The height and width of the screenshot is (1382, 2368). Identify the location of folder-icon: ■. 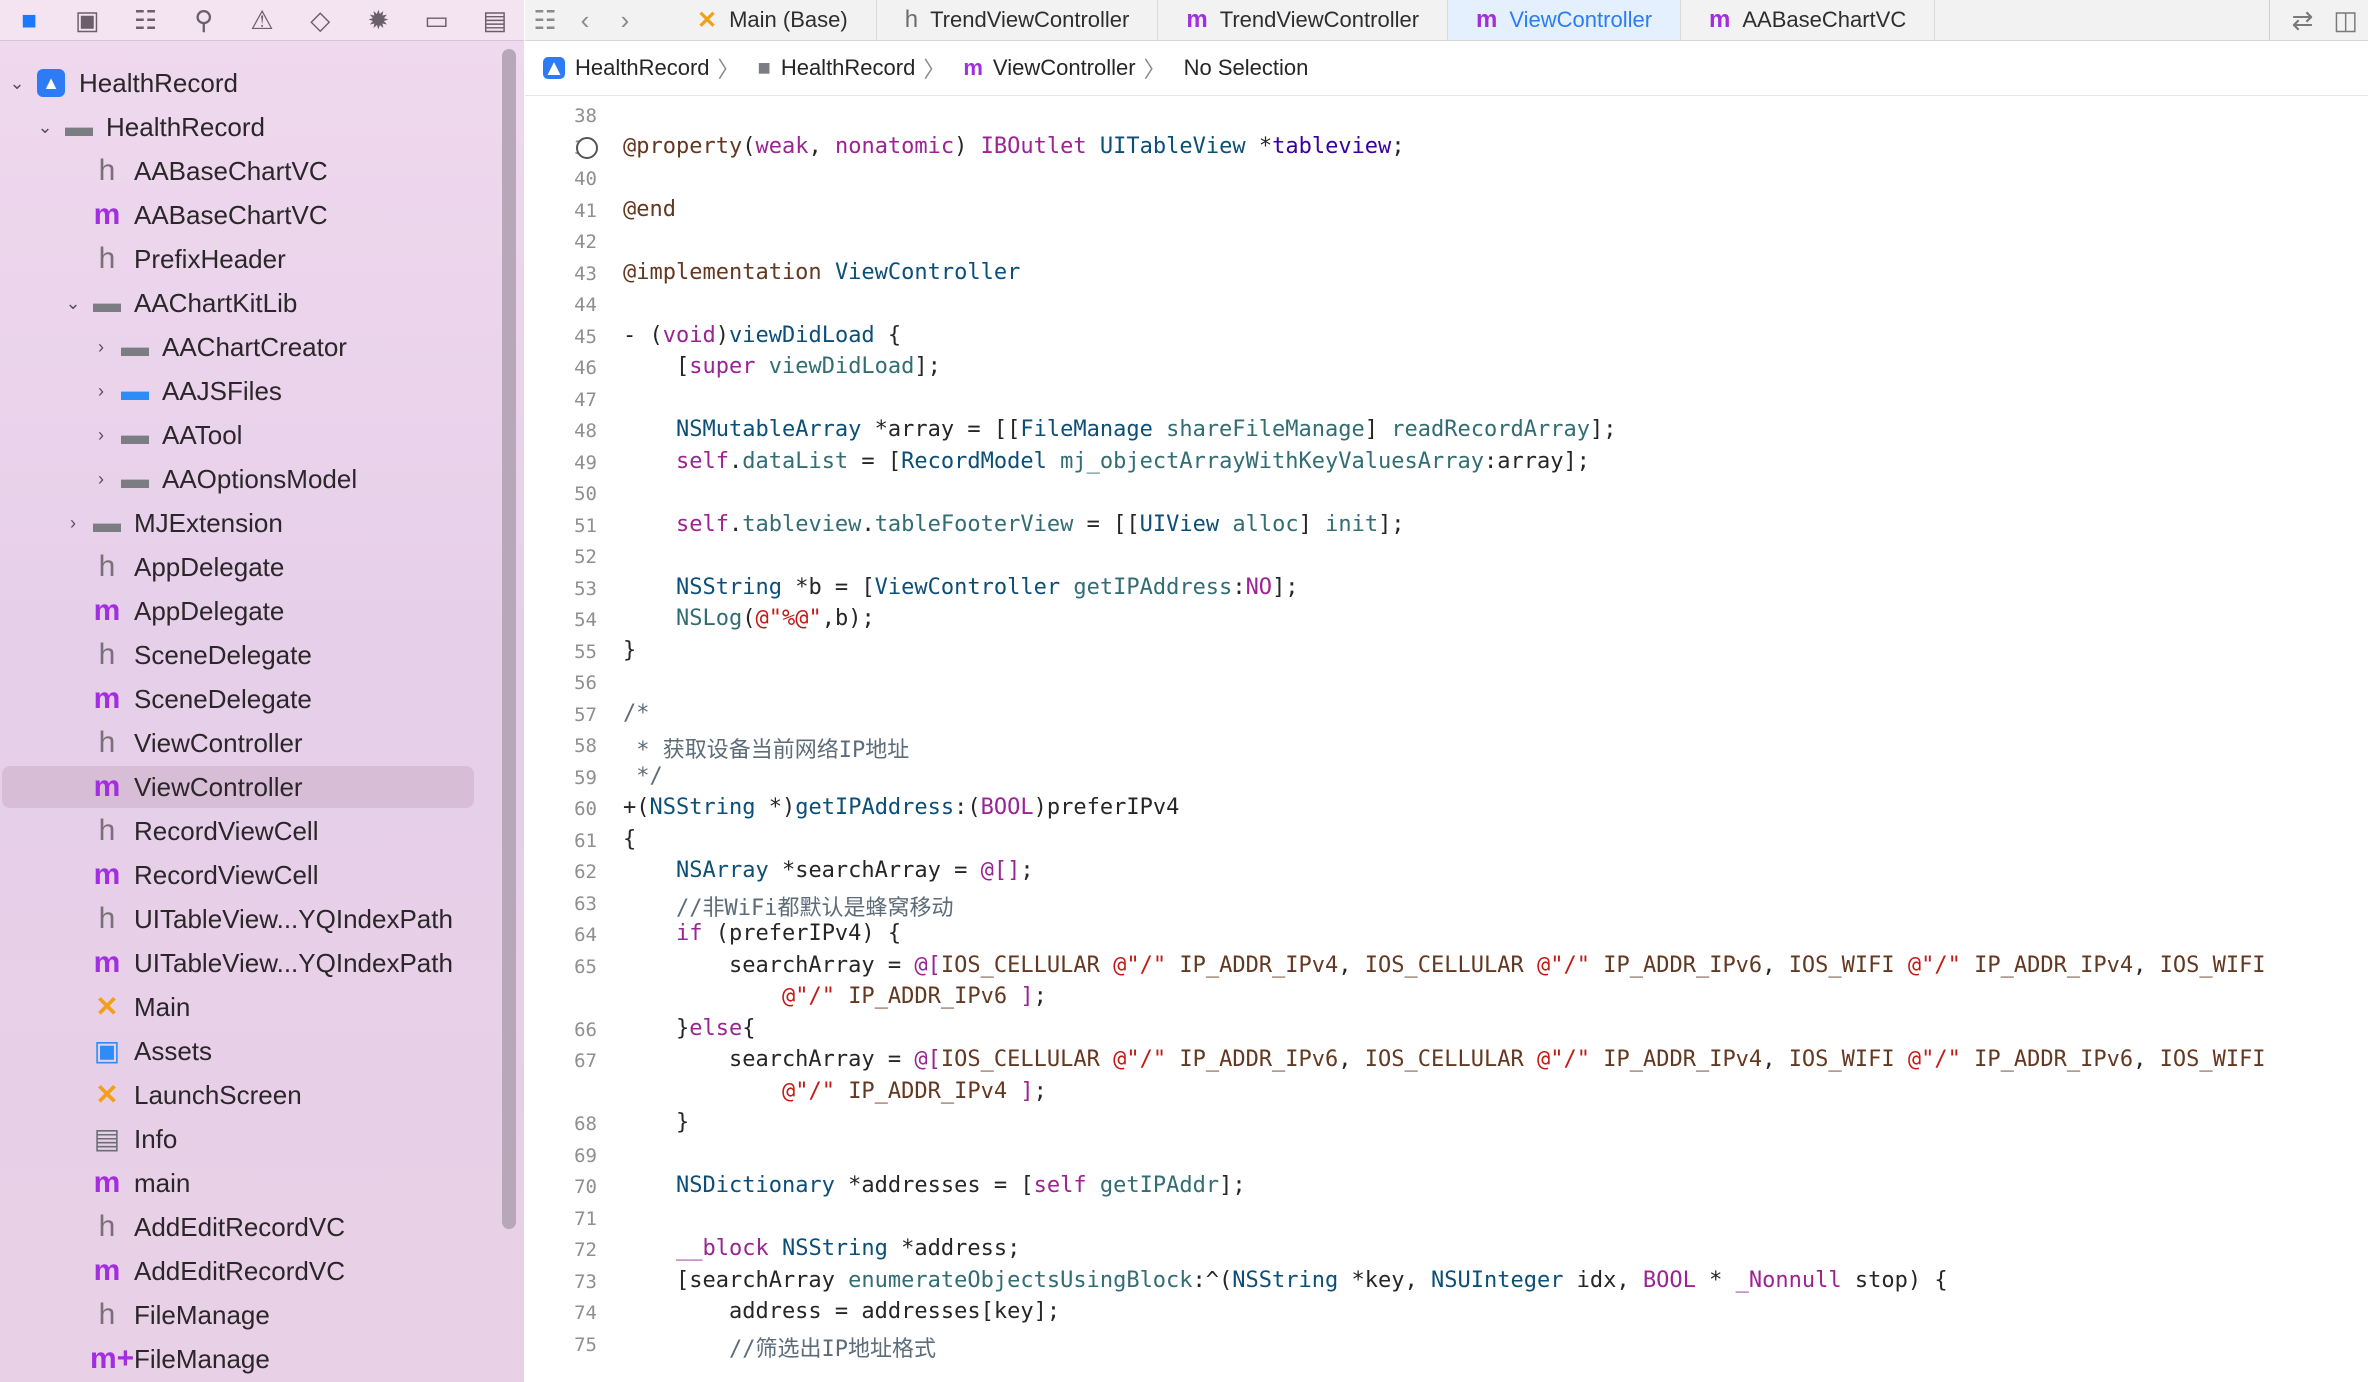
(764, 67).